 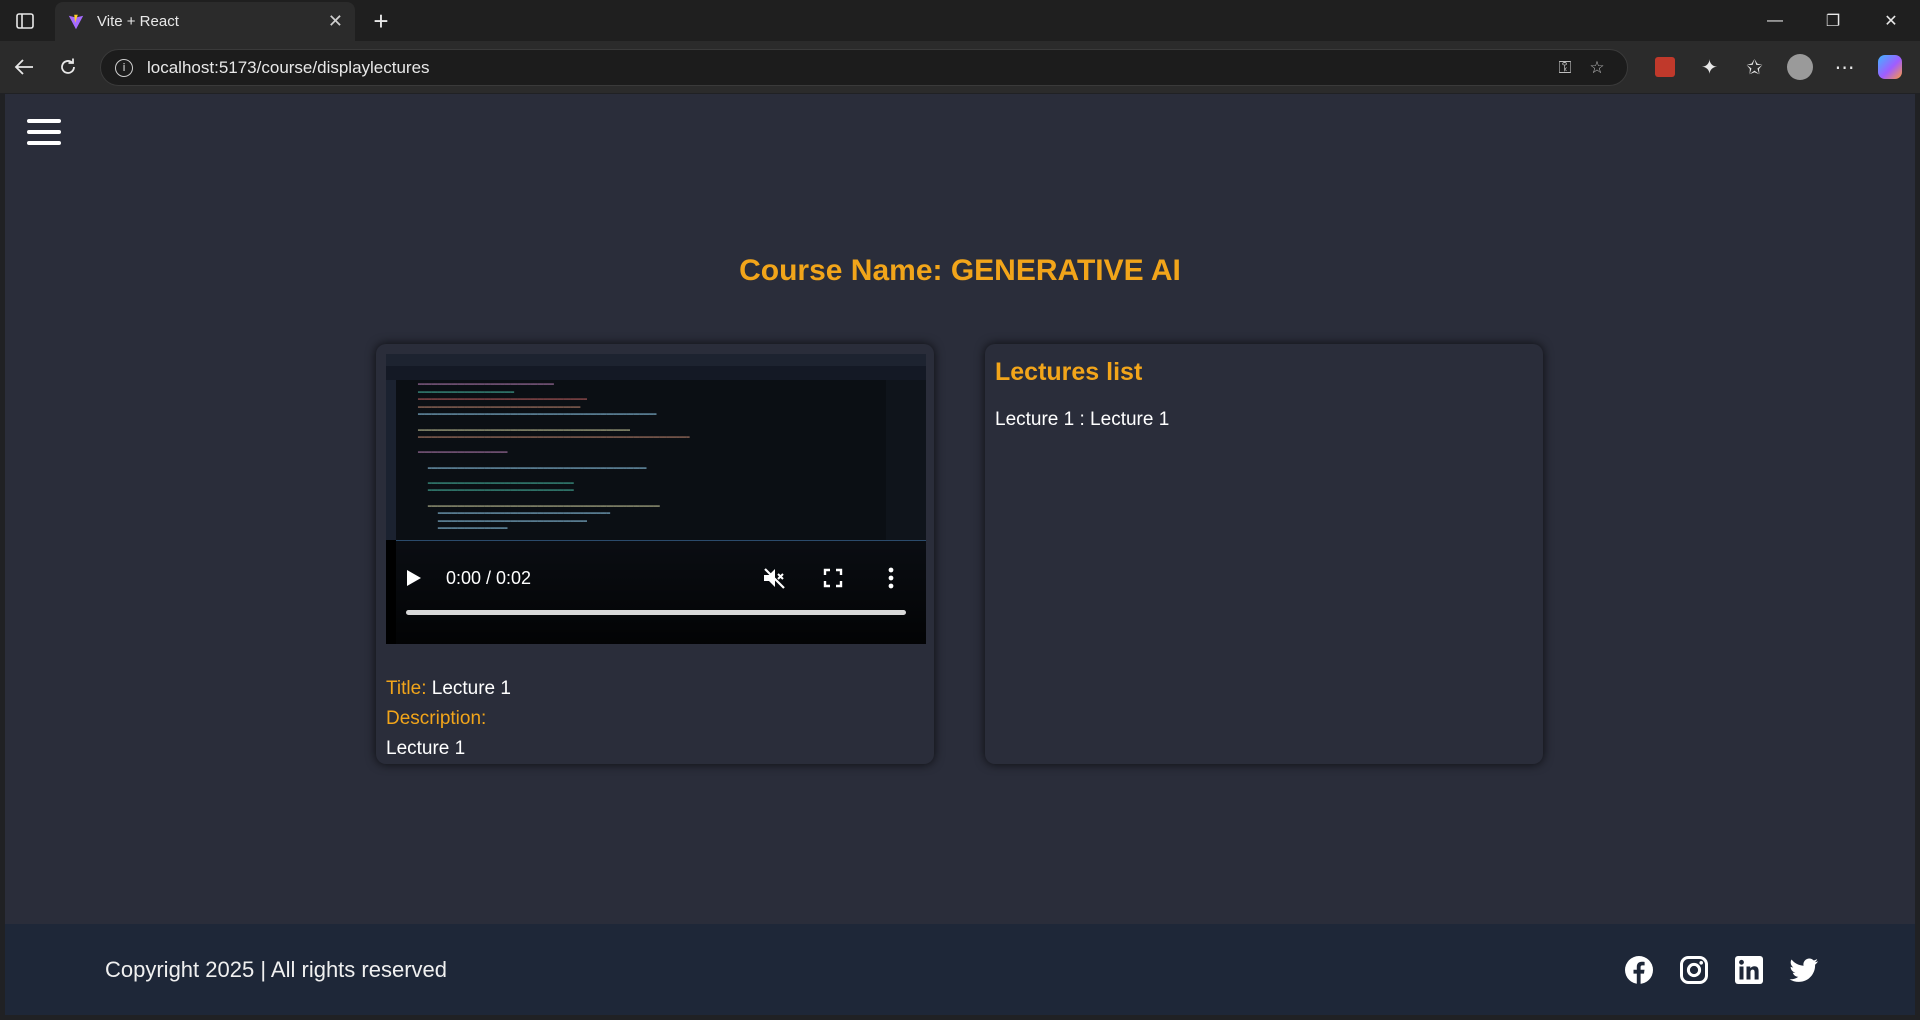 What do you see at coordinates (124, 67) in the screenshot?
I see `site-info-icon: i` at bounding box center [124, 67].